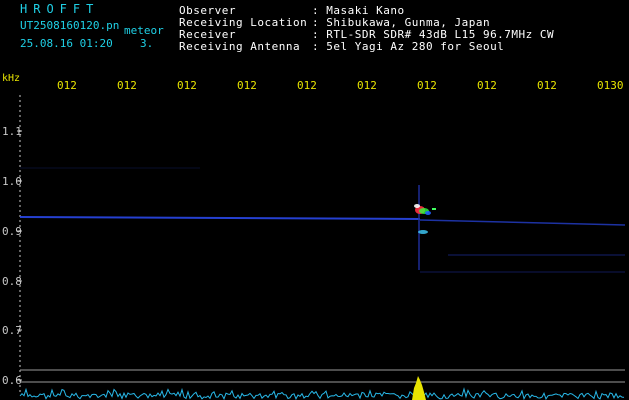 The image size is (629, 400). I want to click on meteor-spike, so click(419, 388).